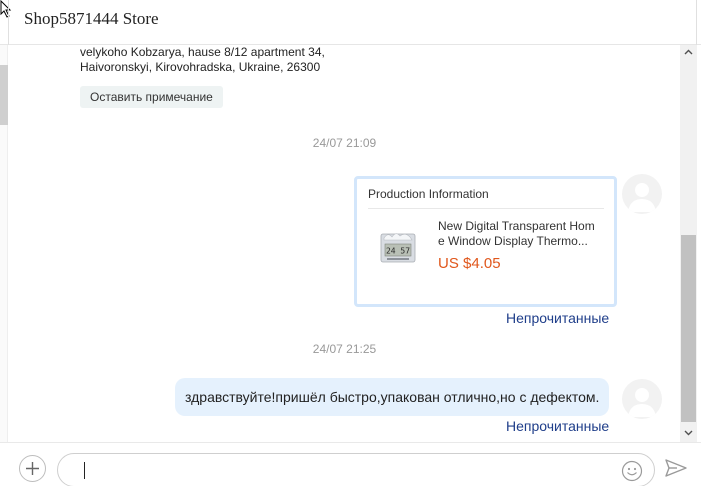 This screenshot has width=701, height=486. What do you see at coordinates (350, 22) in the screenshot?
I see `chat-header: Shop5871444 Store` at bounding box center [350, 22].